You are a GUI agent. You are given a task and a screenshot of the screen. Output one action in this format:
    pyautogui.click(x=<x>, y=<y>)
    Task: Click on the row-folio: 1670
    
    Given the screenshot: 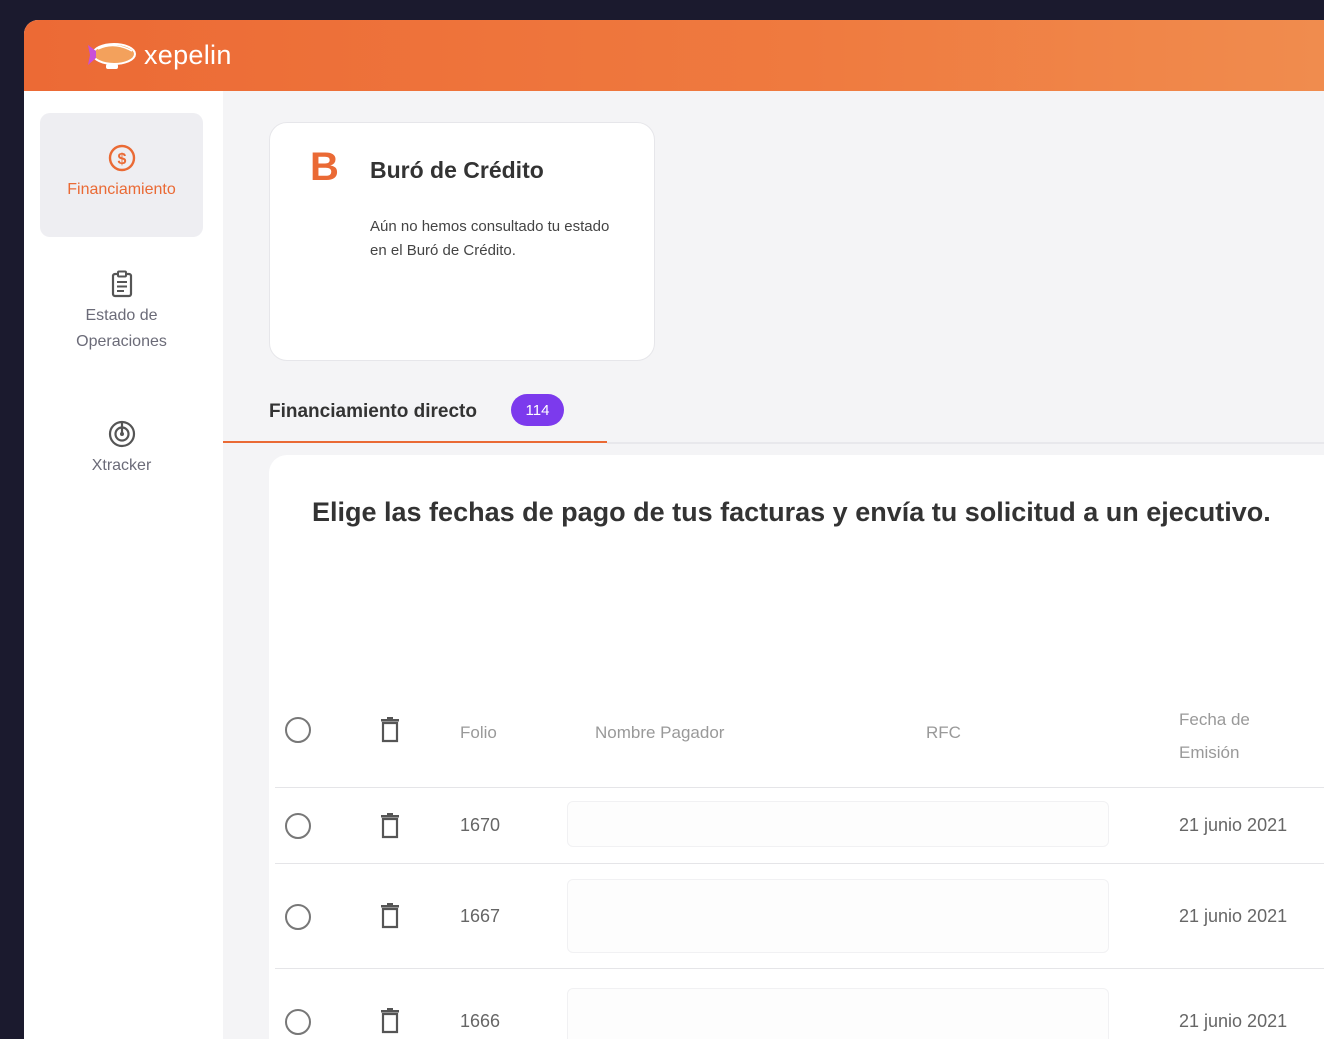 What is the action you would take?
    pyautogui.click(x=480, y=825)
    